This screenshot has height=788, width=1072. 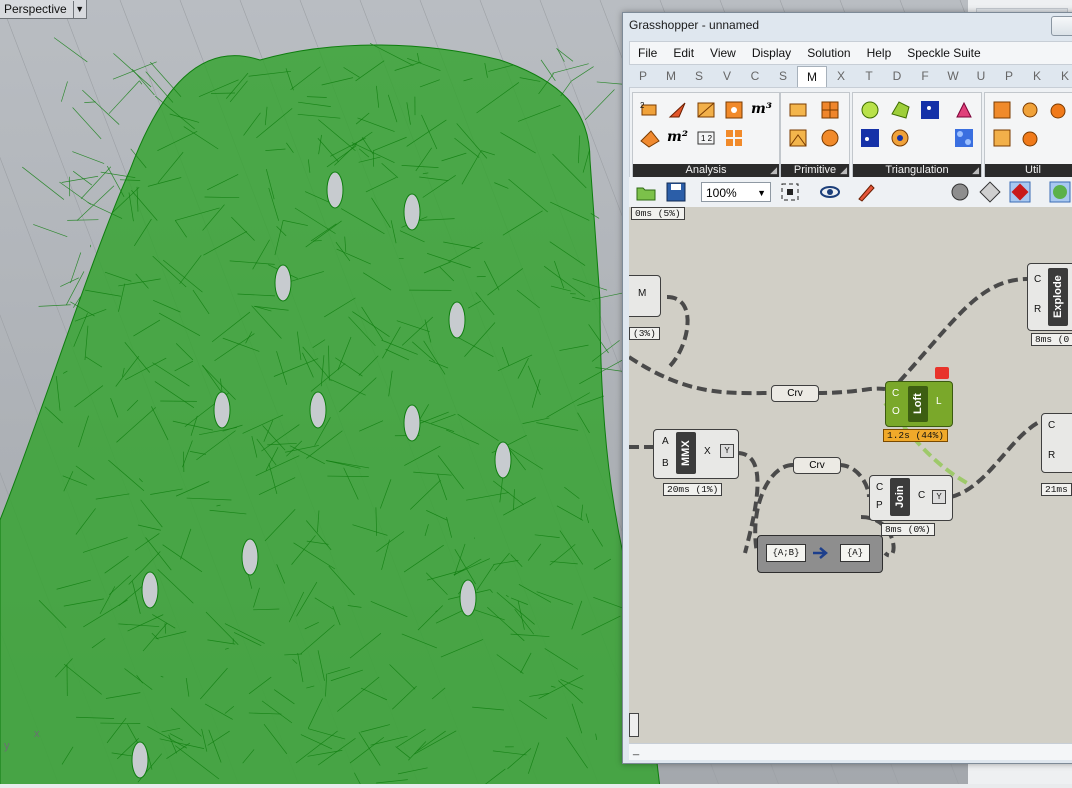 I want to click on preview-shaded-icon, so click(x=990, y=192).